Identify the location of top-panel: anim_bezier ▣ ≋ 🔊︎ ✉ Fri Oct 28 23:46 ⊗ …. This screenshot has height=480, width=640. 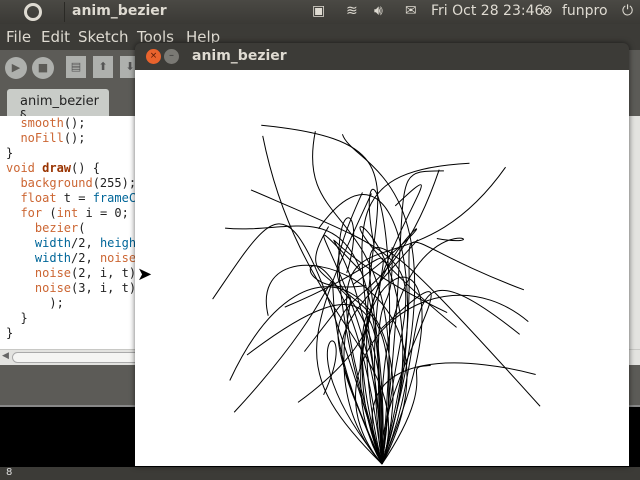
(320, 12).